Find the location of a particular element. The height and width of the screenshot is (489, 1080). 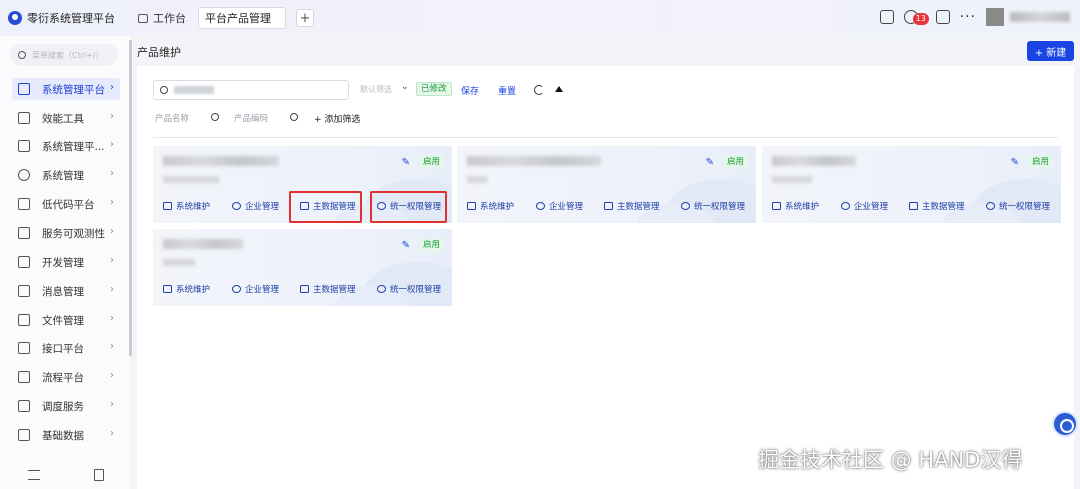

assistant-float-button is located at coordinates (1065, 424).